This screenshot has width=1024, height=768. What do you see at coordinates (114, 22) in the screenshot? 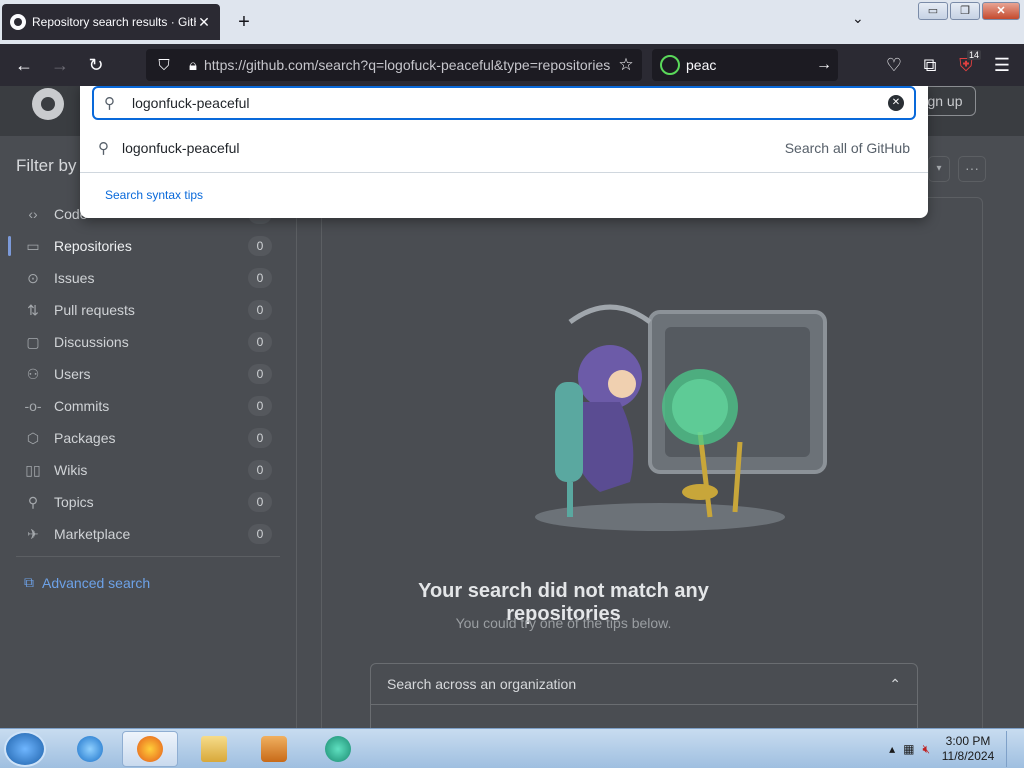
I see `tab-title: Repository search results · GitHub` at bounding box center [114, 22].